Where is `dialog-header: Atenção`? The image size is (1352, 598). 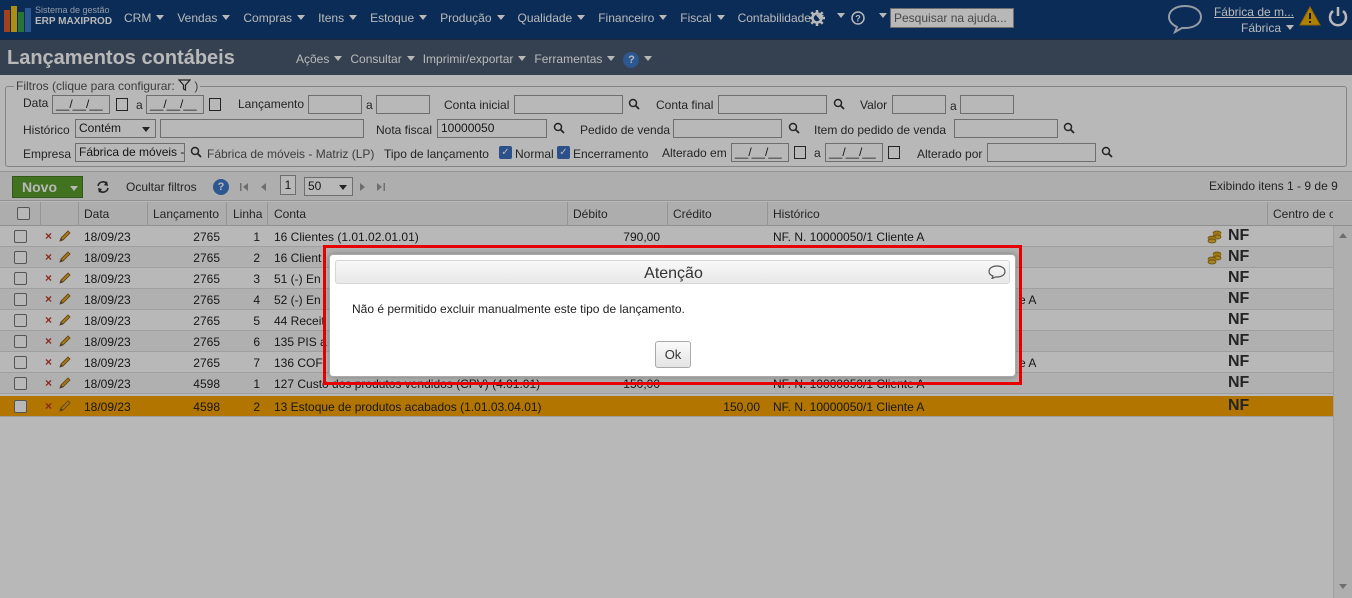 dialog-header: Atenção is located at coordinates (672, 272).